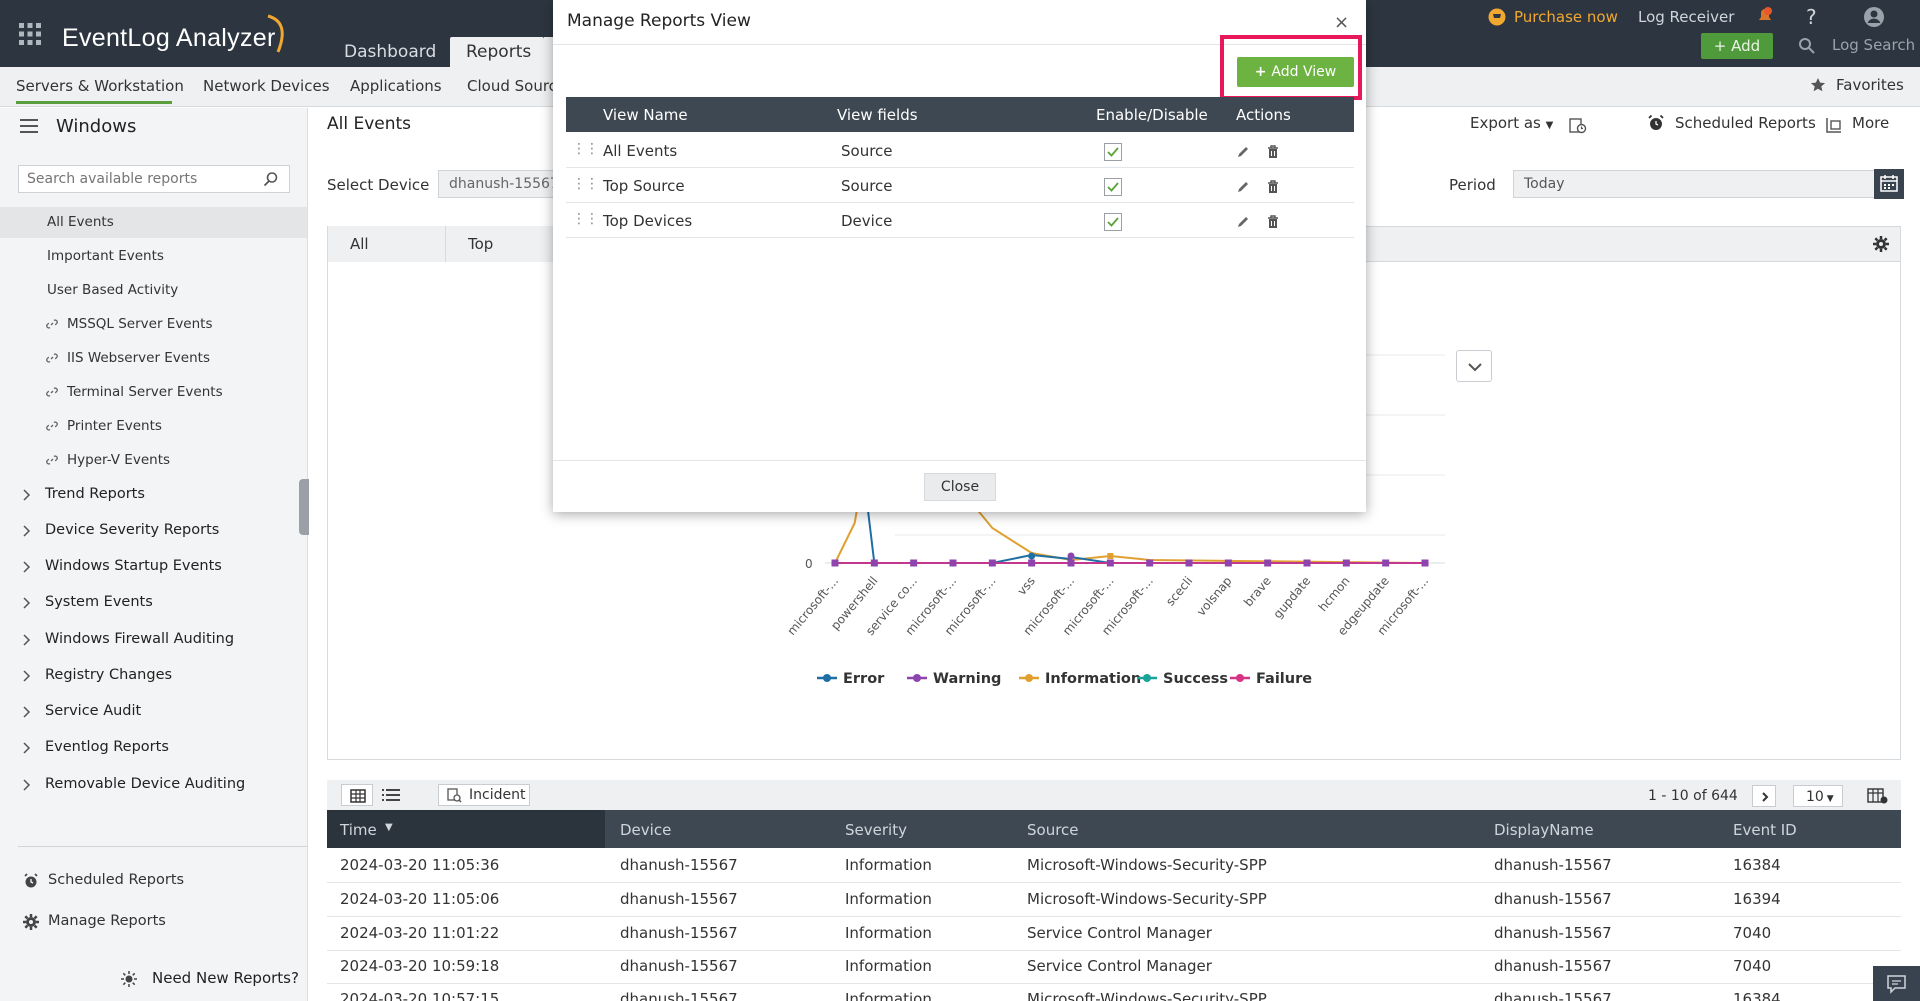 The image size is (1920, 1001). Describe the element at coordinates (867, 221) in the screenshot. I see `view-field: Device` at that location.